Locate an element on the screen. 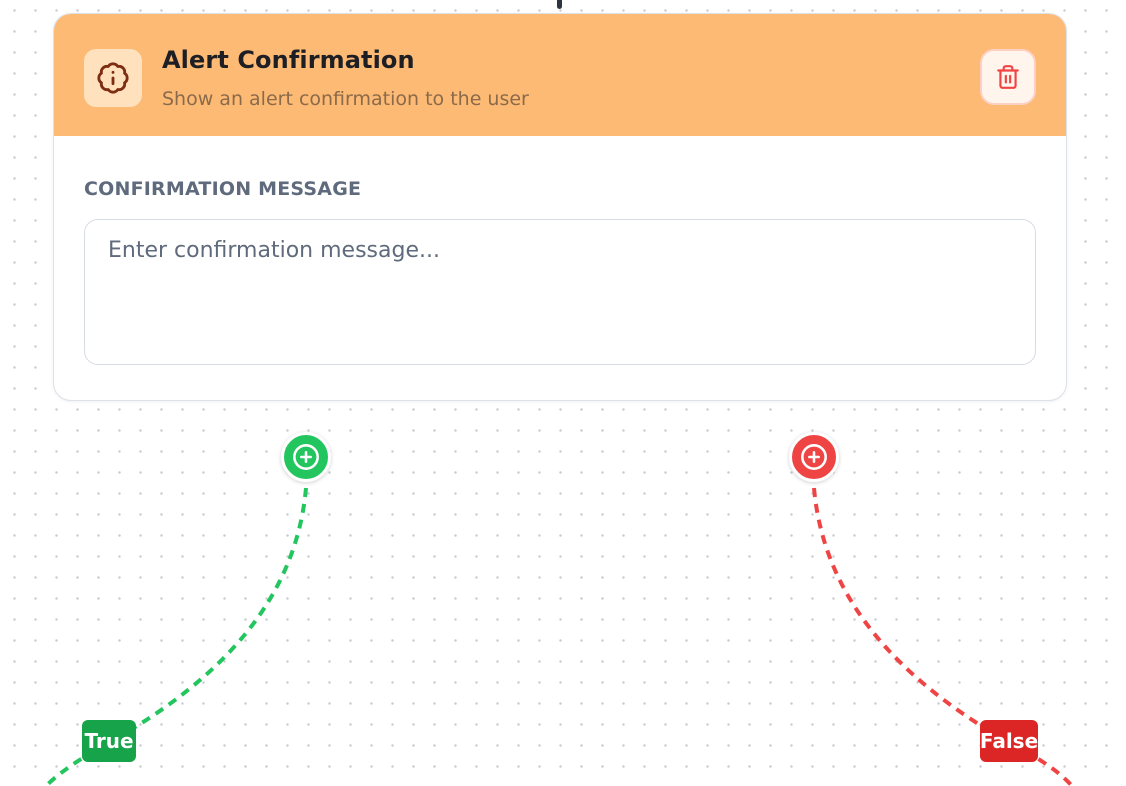  delete-node-button is located at coordinates (1008, 77).